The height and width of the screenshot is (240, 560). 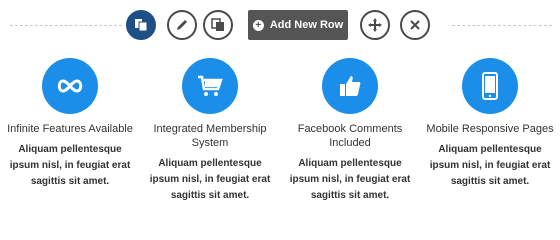 I want to click on duplicate-button, so click(x=218, y=25).